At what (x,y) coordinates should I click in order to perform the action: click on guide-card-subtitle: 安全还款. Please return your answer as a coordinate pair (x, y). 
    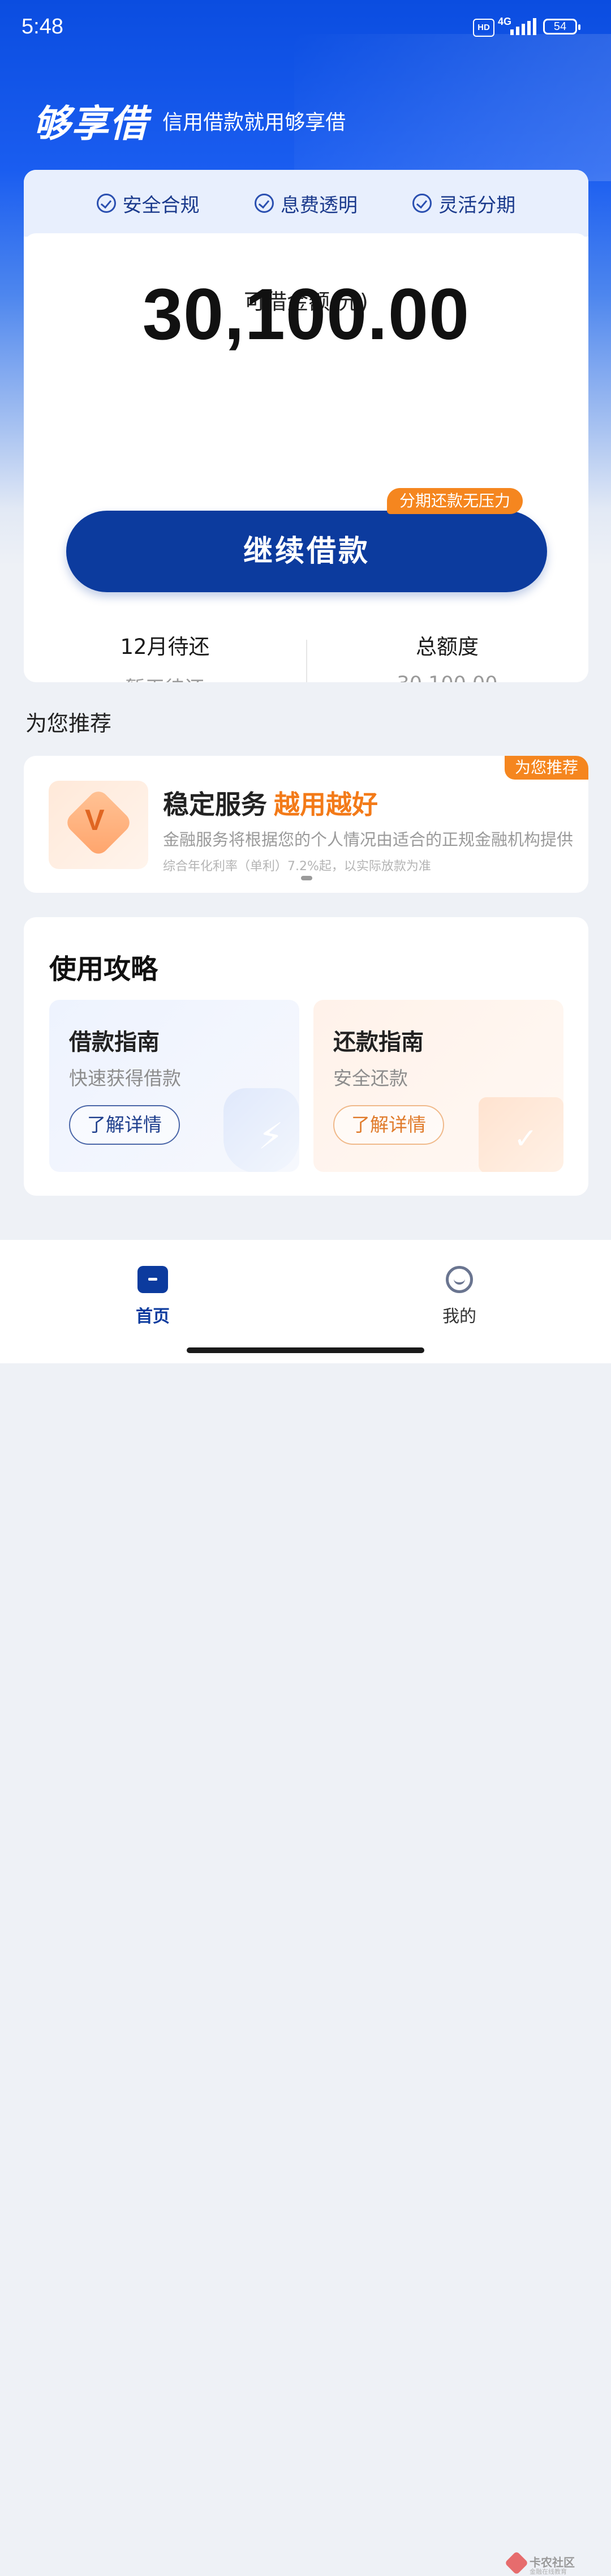
    Looking at the image, I should click on (371, 1078).